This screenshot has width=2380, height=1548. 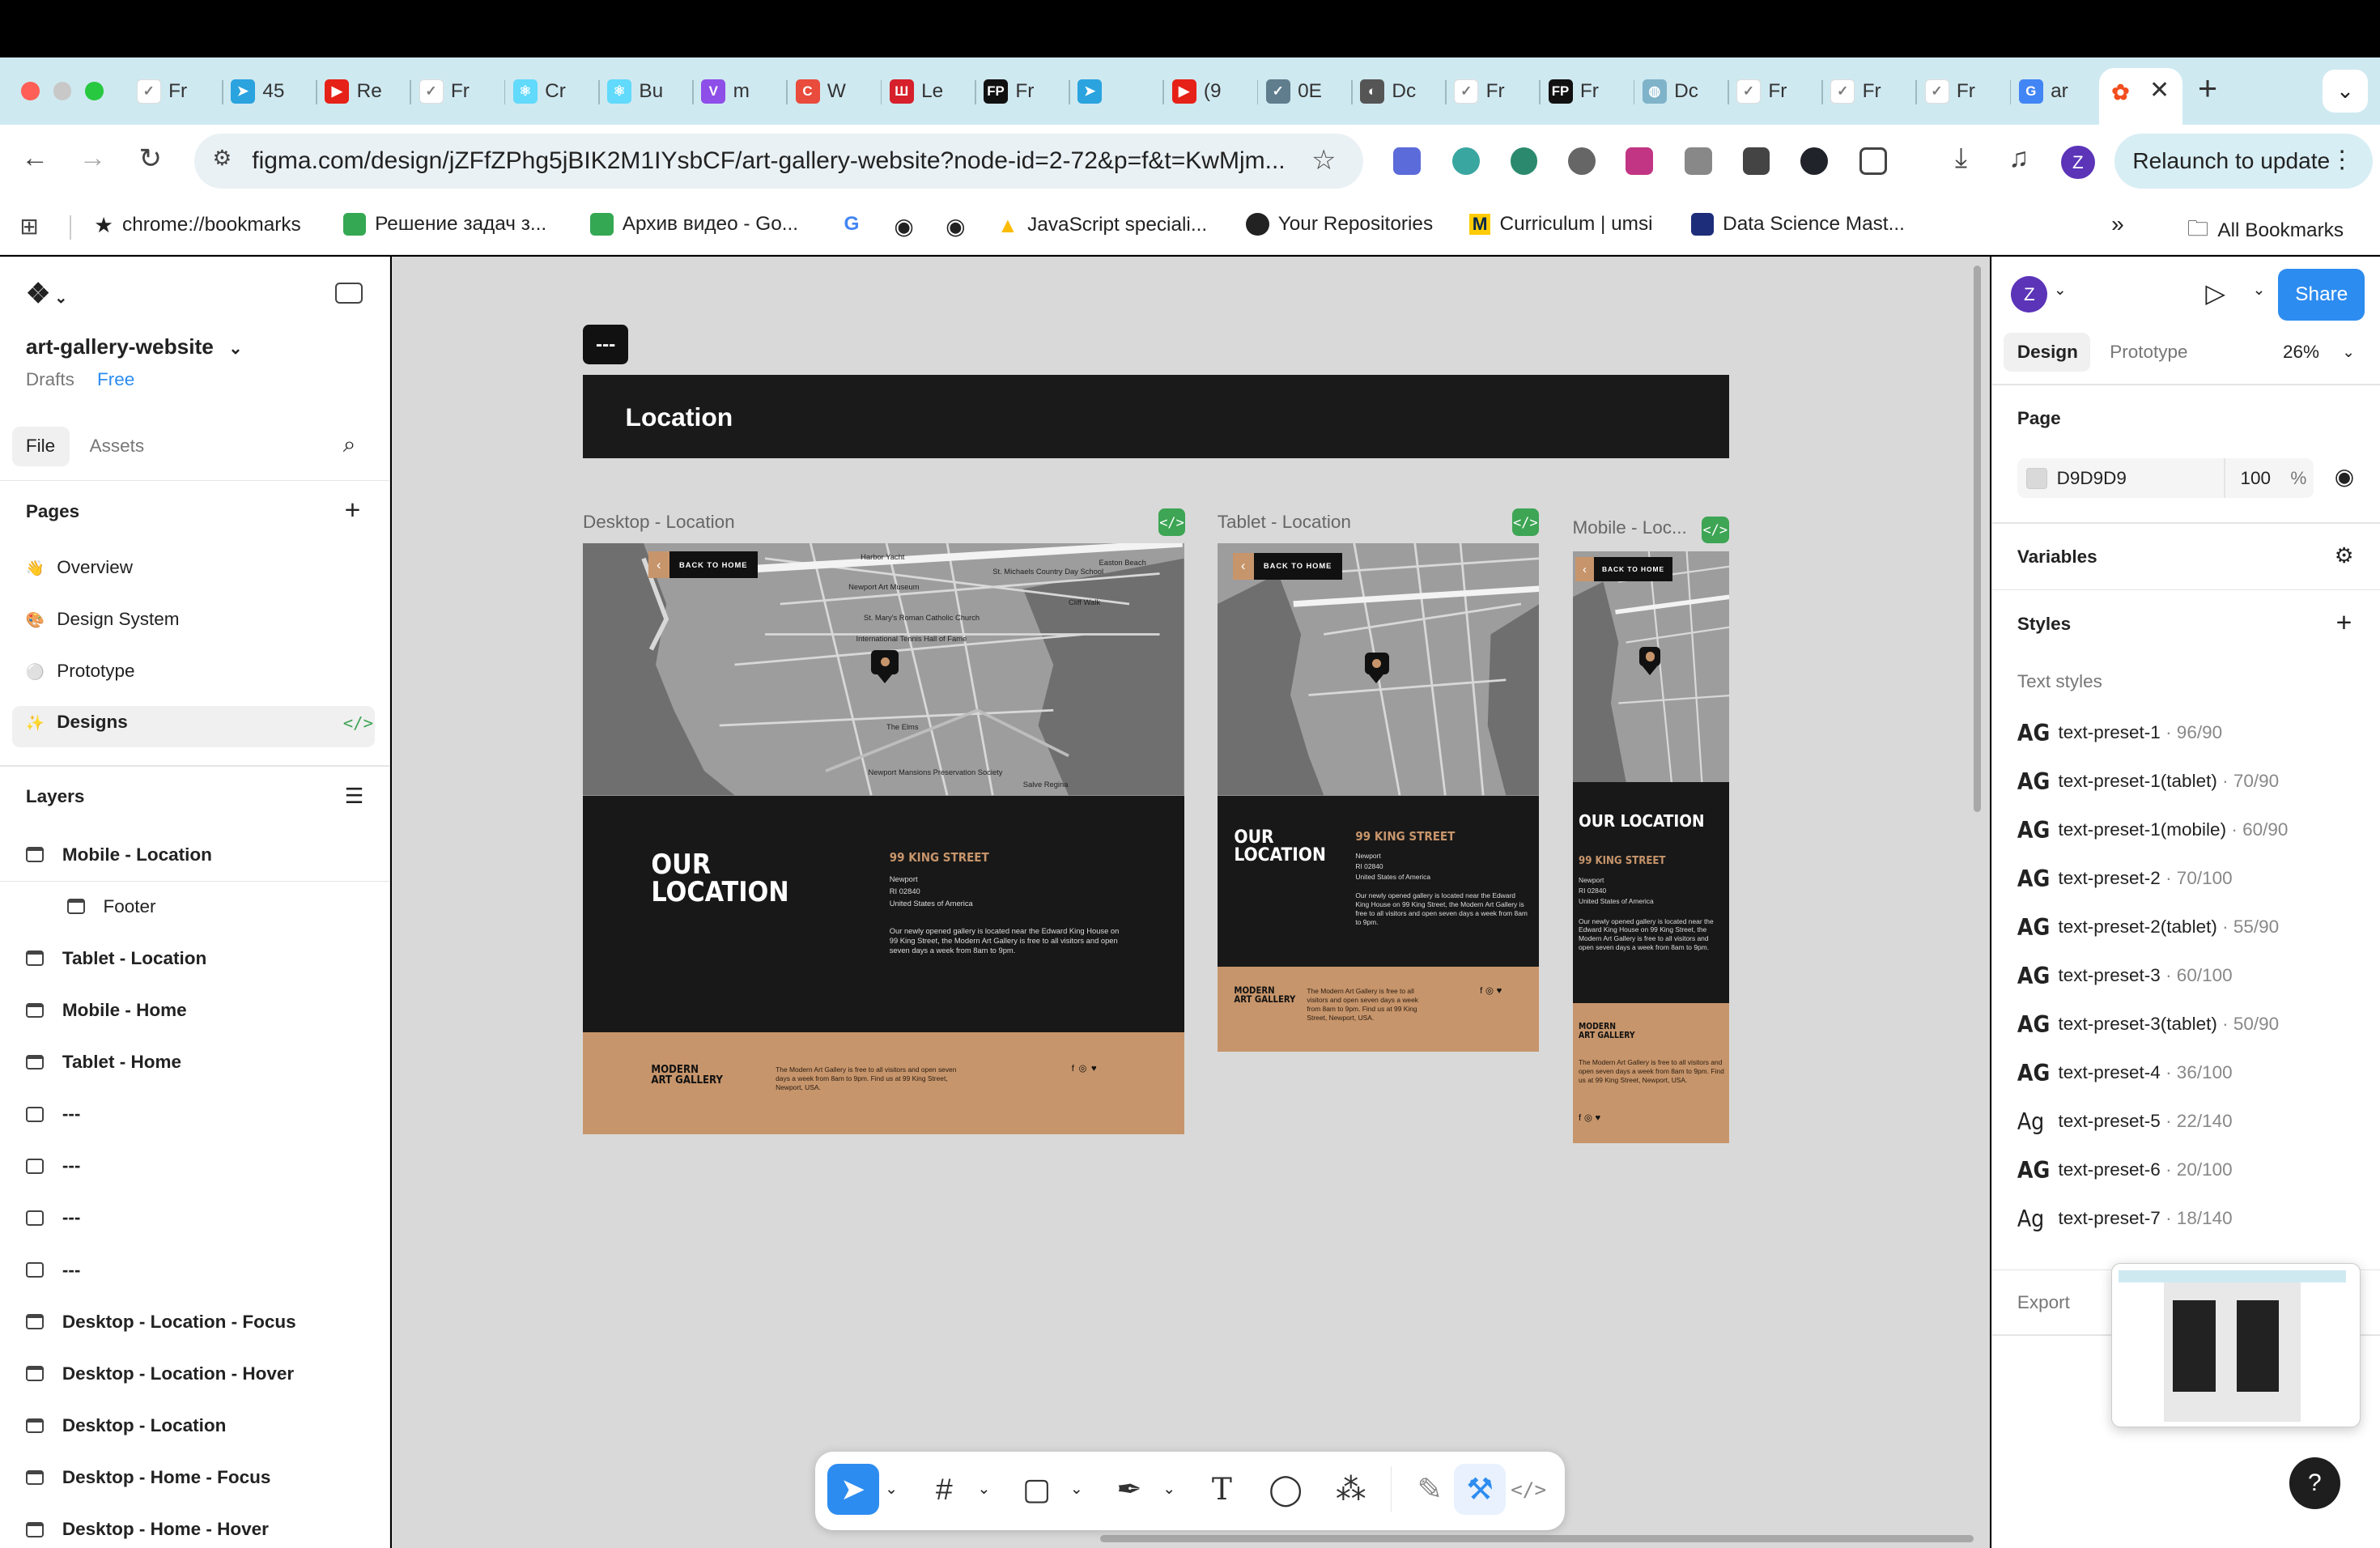 What do you see at coordinates (2125, 1219) in the screenshot?
I see `text-style-item: Ag text-preset-7 · 18/140` at bounding box center [2125, 1219].